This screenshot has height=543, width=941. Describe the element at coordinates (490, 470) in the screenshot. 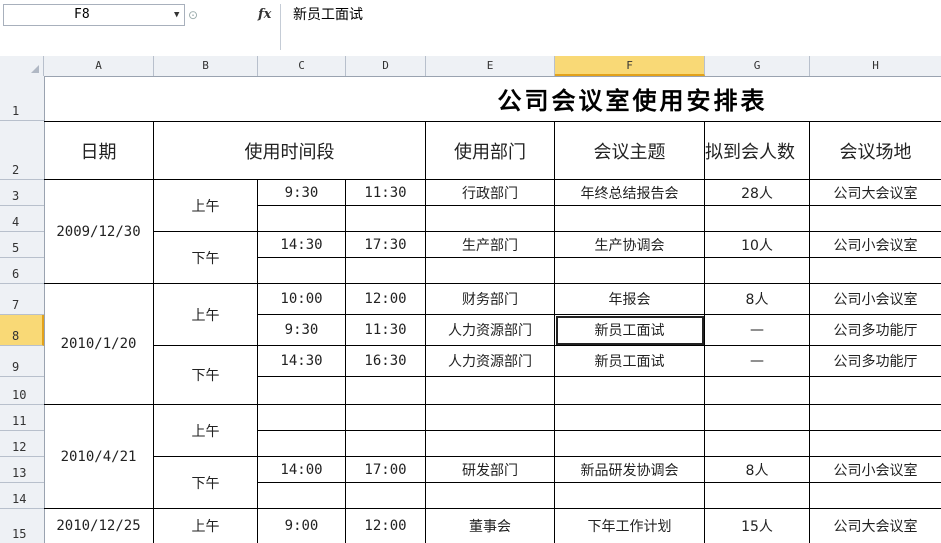

I see `dept-cell: 研发部门` at that location.